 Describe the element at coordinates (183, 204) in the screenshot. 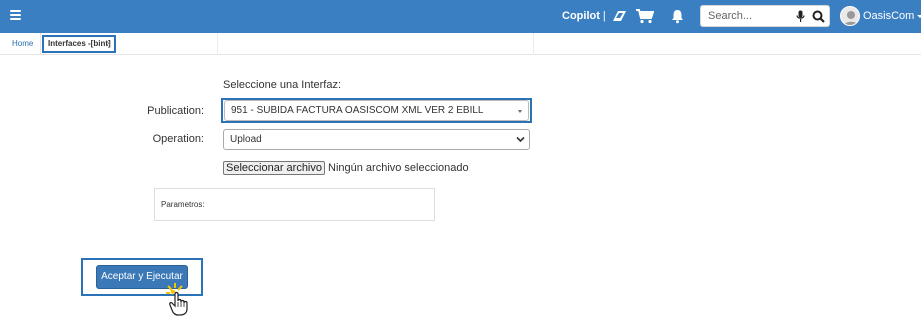

I see `parameters-label: Parametros:` at that location.